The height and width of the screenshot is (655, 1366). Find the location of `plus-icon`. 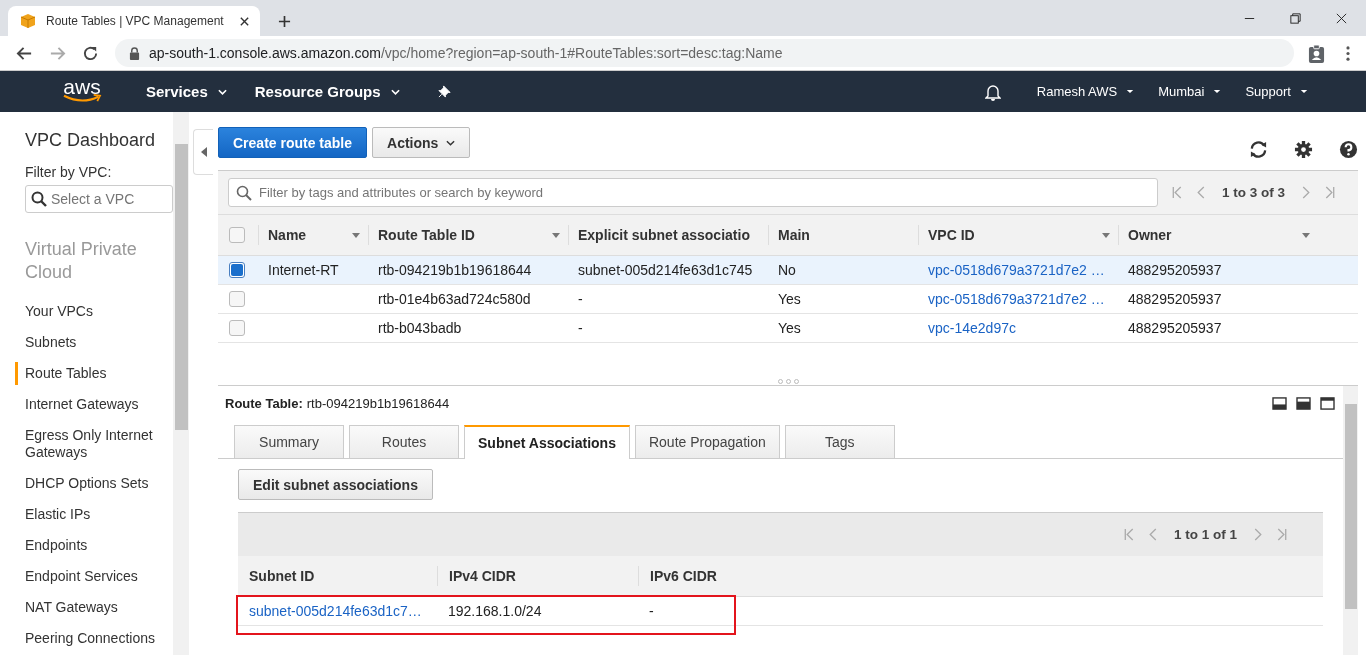

plus-icon is located at coordinates (284, 21).